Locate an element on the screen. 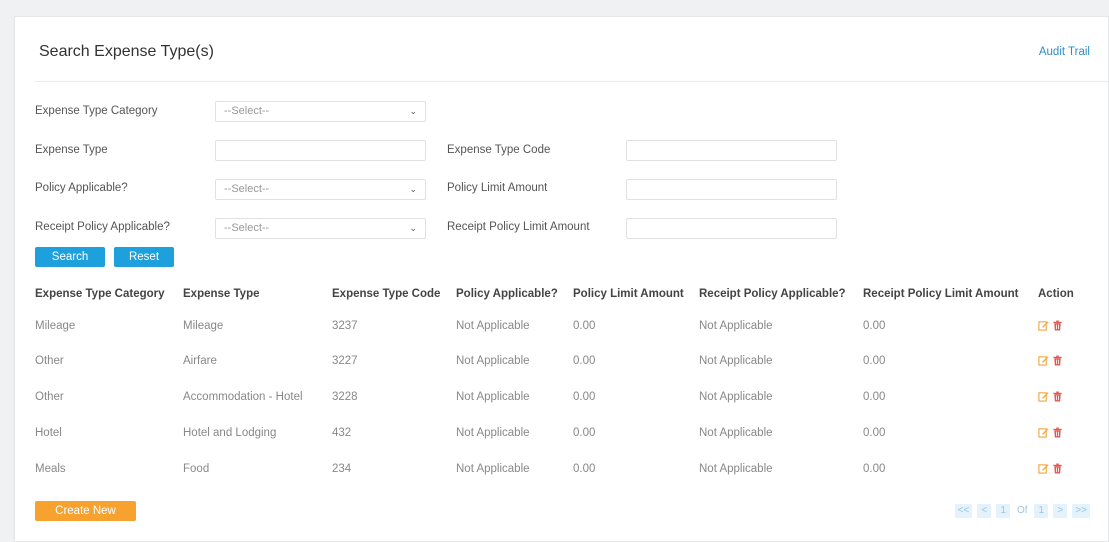 Image resolution: width=1109 pixels, height=542 pixels. policy-limit-amount-input is located at coordinates (731, 189).